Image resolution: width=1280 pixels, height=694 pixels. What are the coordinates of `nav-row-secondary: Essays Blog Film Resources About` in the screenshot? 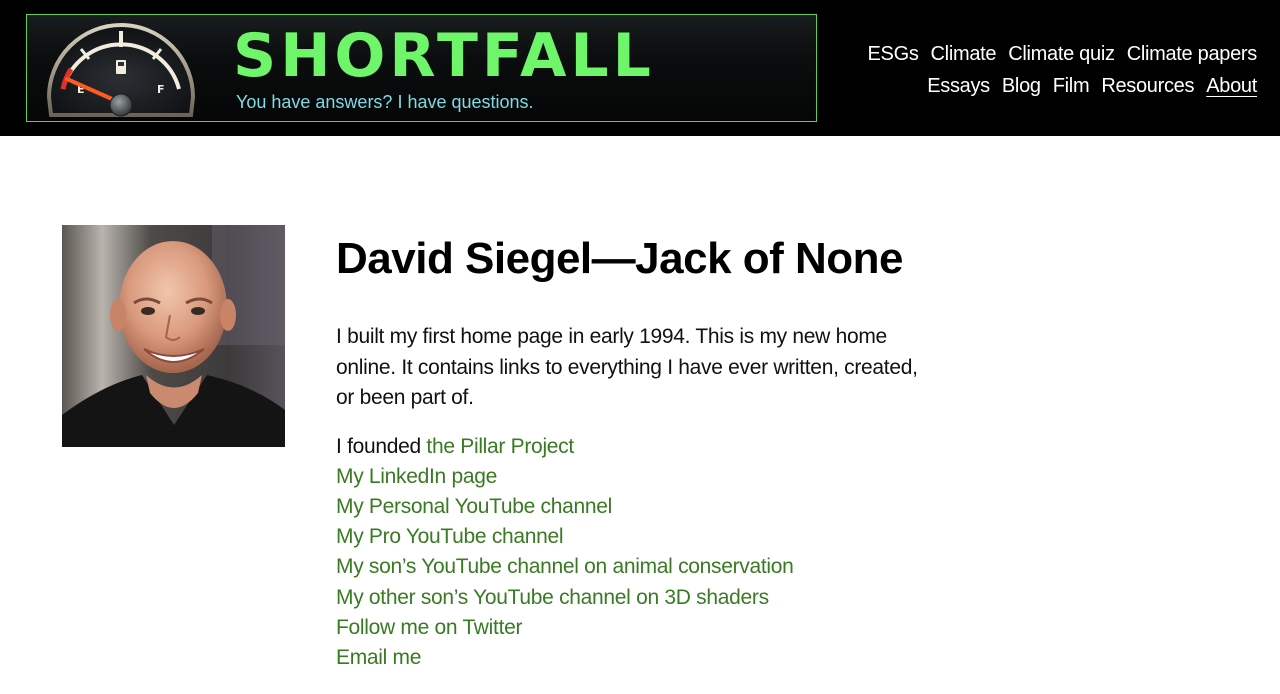 It's located at (1042, 86).